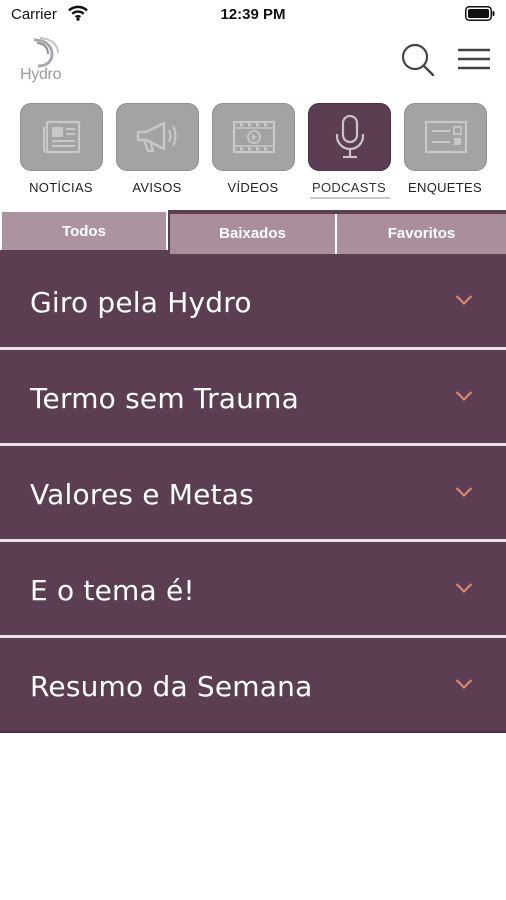 This screenshot has height=900, width=506. Describe the element at coordinates (253, 302) in the screenshot. I see `podcast-item: Giro pela Hydro` at that location.